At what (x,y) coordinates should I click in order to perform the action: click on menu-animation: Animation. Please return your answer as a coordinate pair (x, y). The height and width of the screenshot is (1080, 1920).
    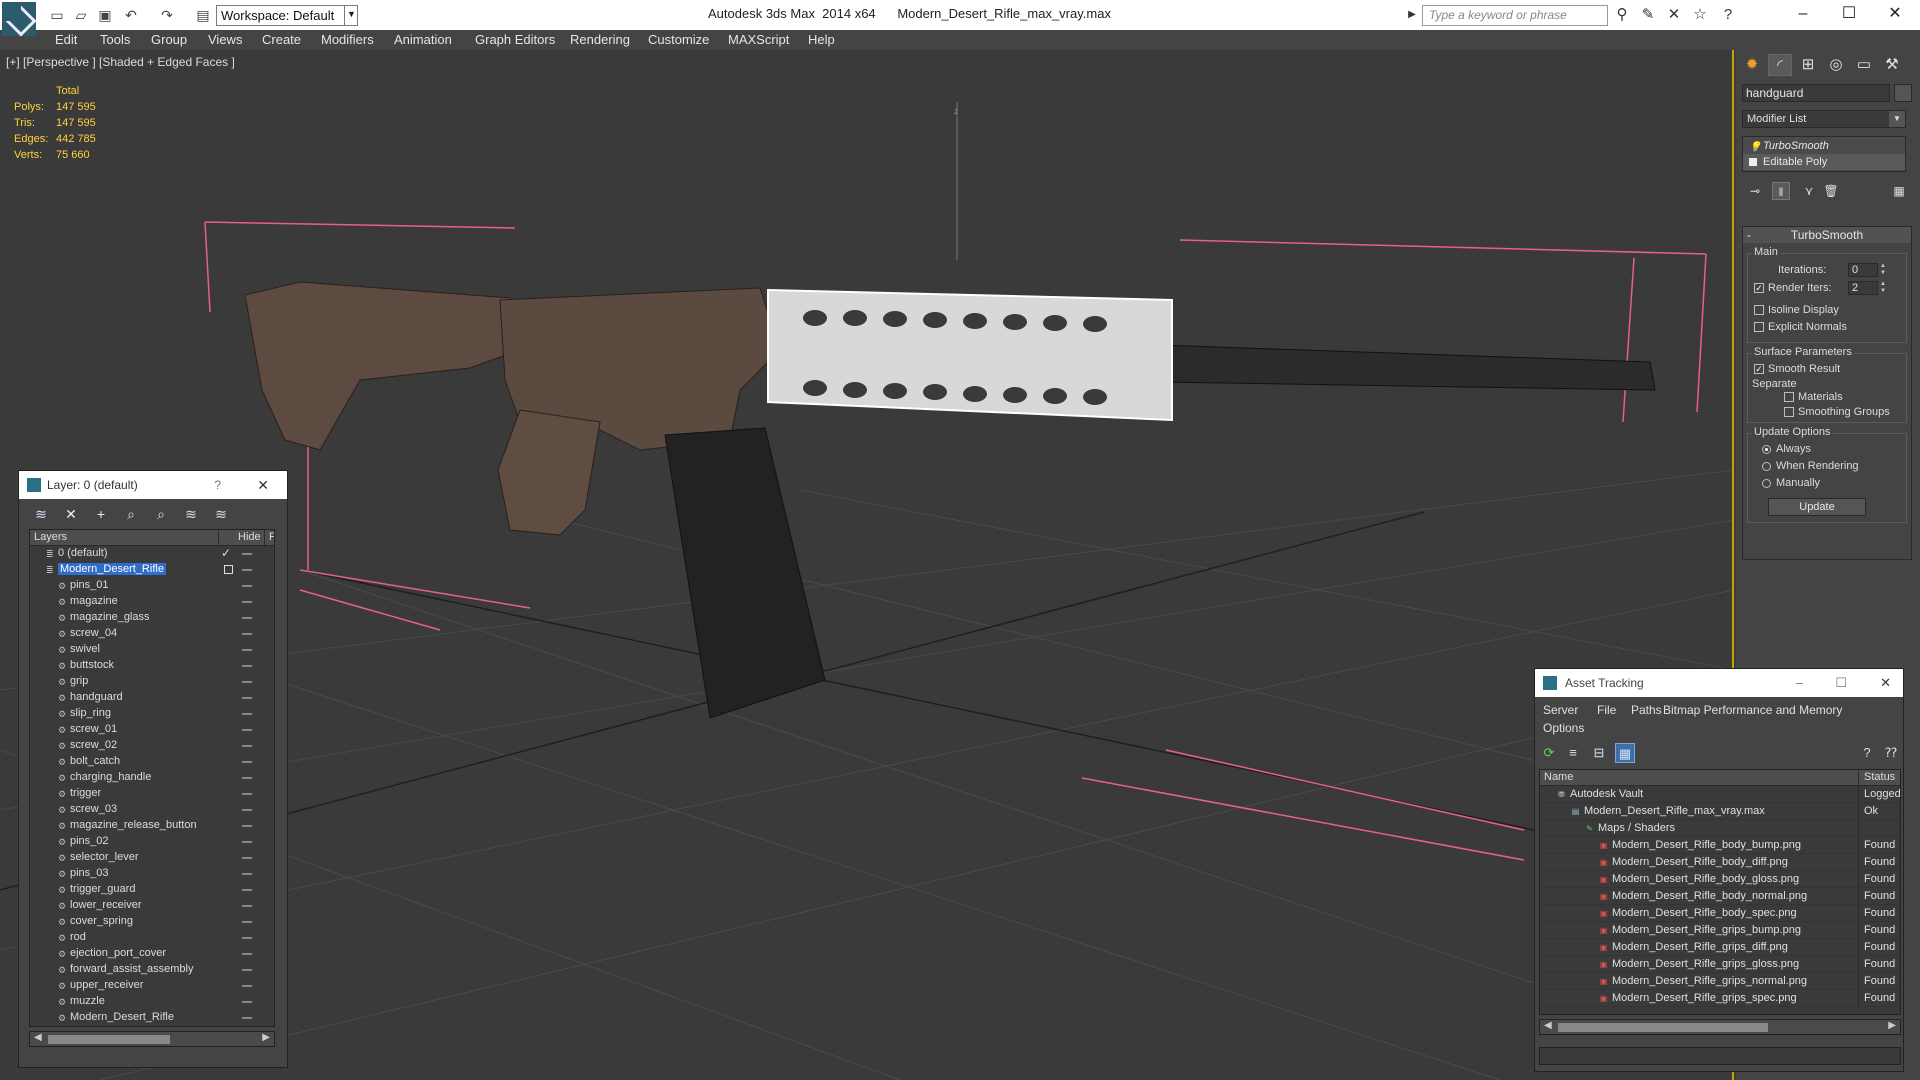
    Looking at the image, I should click on (423, 39).